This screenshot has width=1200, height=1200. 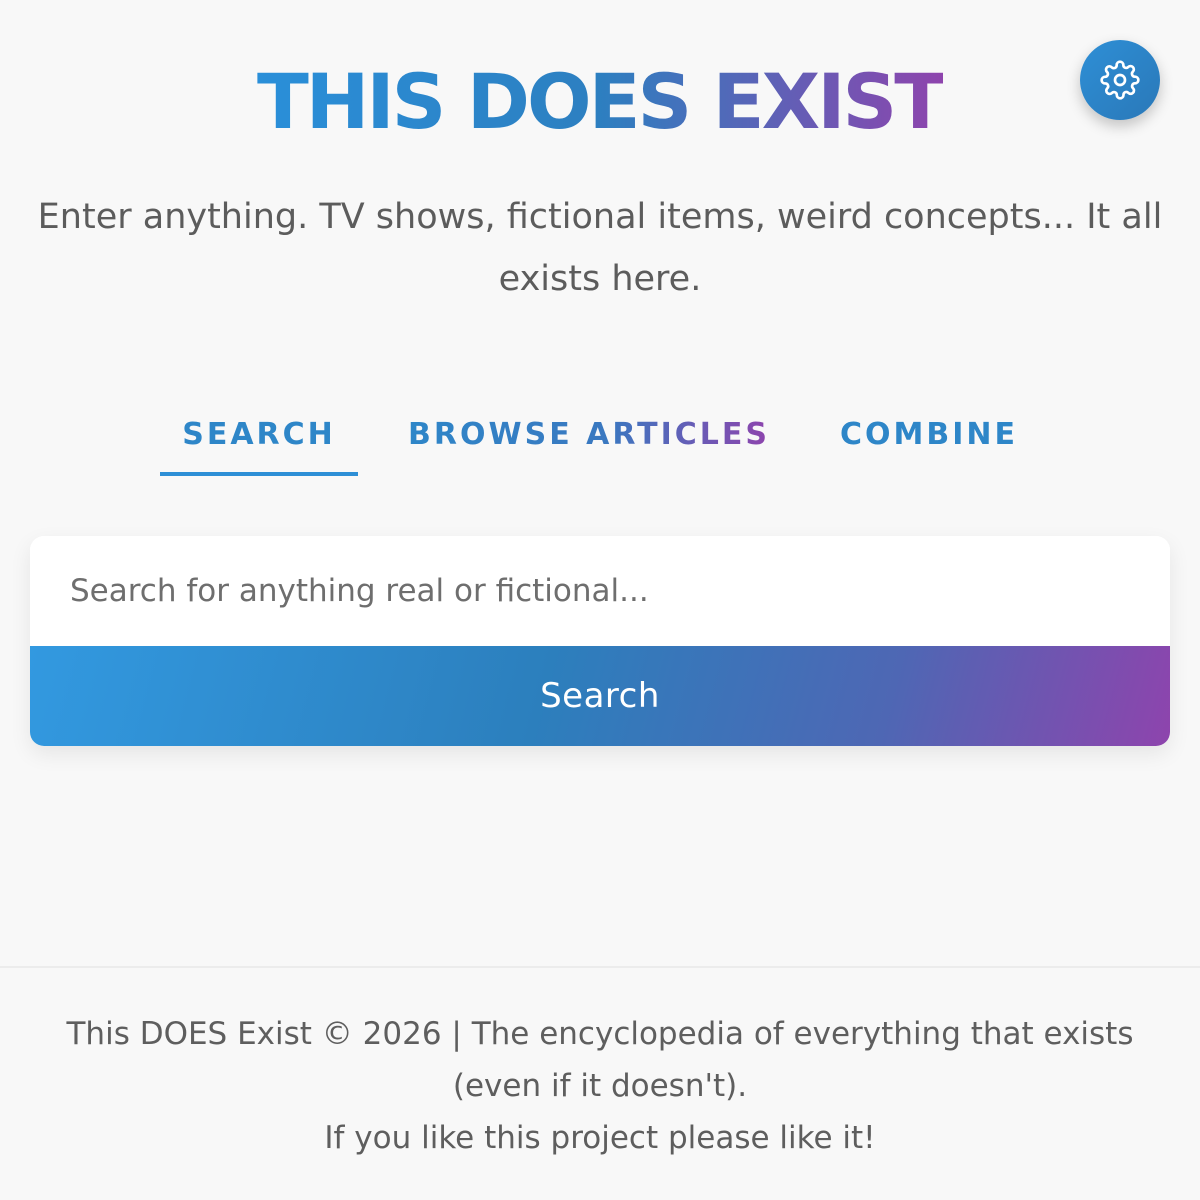 I want to click on footer-like-text: If you like this project please like it!, so click(x=600, y=1138).